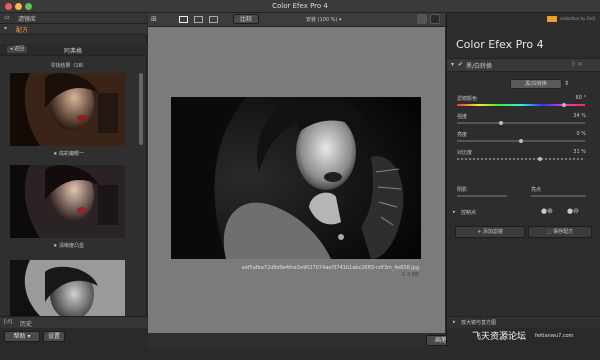  What do you see at coordinates (479, 66) in the screenshot?
I see `filter-name: 黑/白转换` at bounding box center [479, 66].